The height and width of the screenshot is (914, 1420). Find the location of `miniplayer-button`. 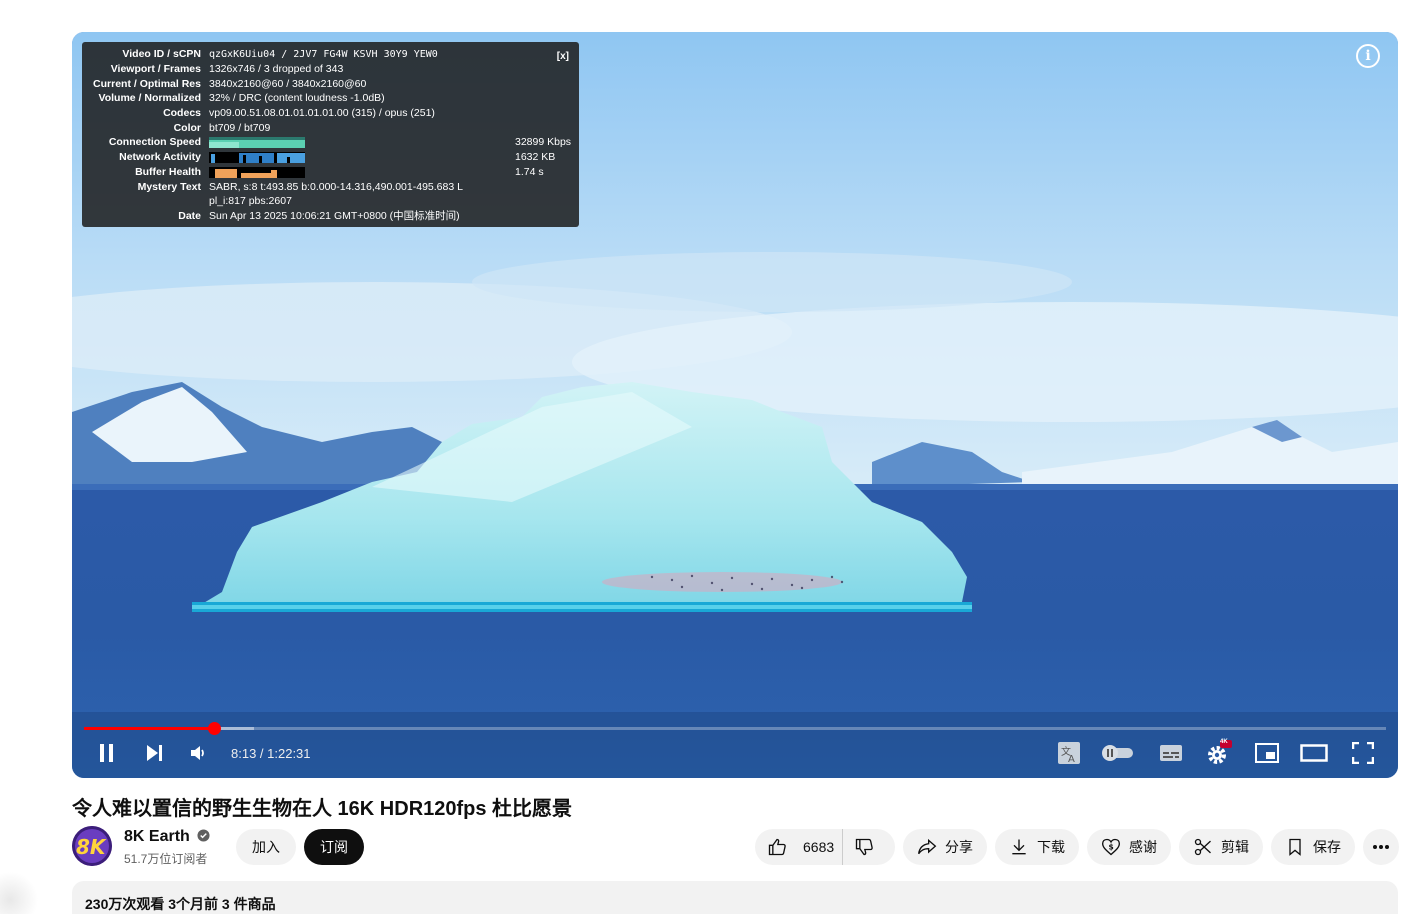

miniplayer-button is located at coordinates (1267, 753).